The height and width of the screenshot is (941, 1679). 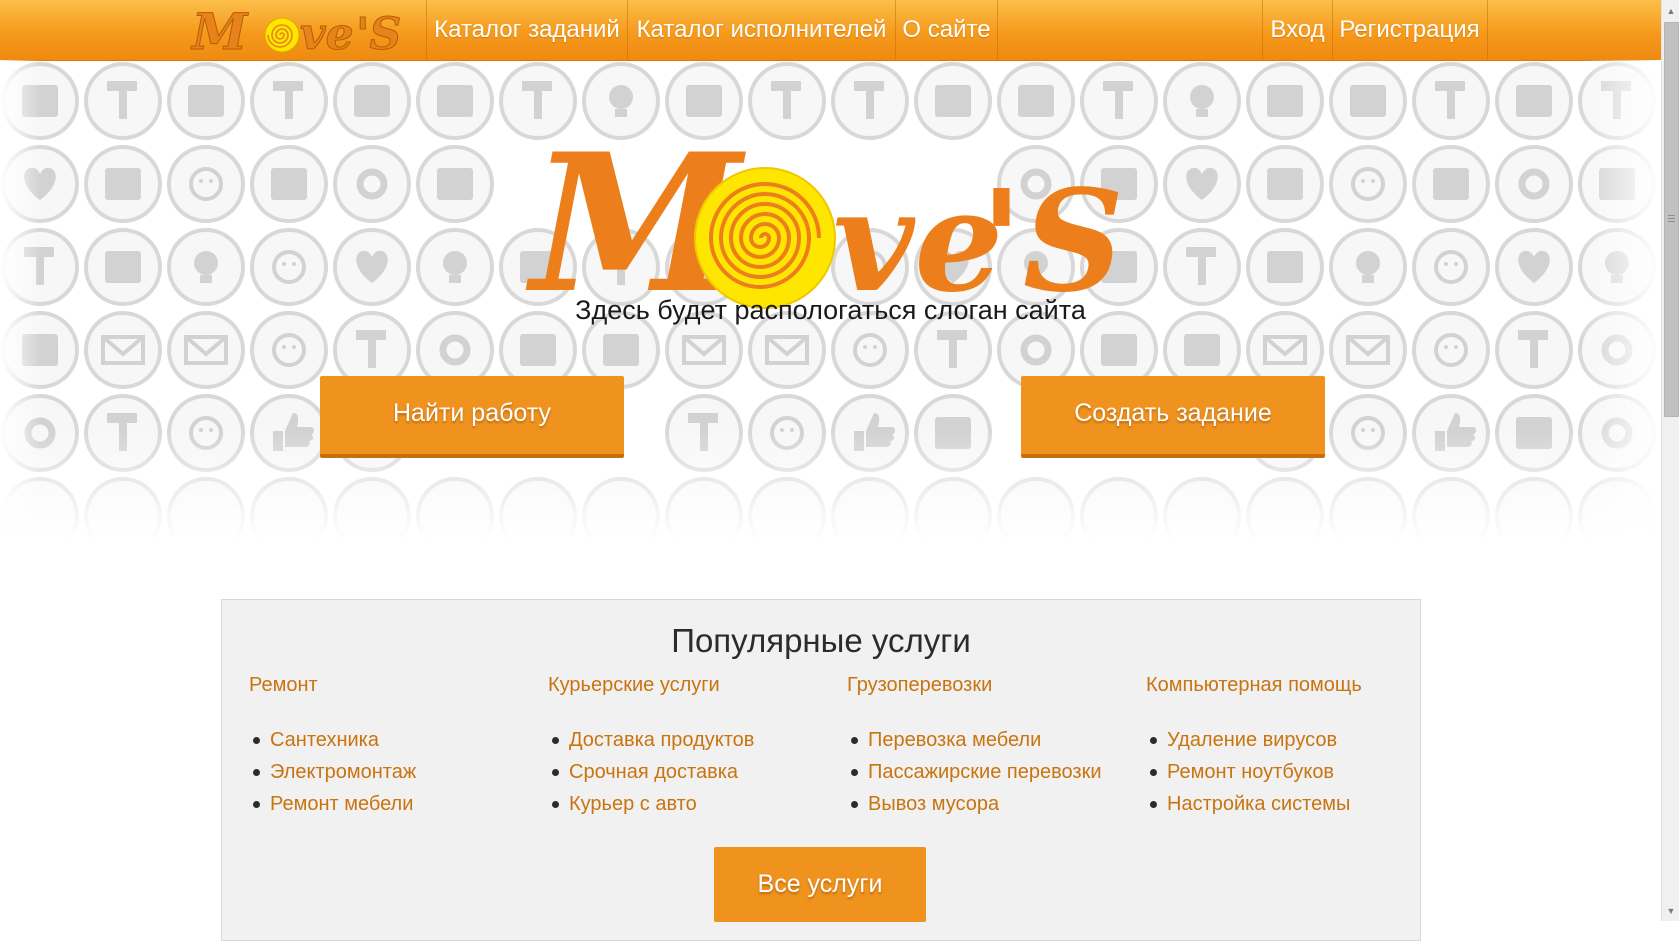 What do you see at coordinates (830, 310) in the screenshot?
I see `hero-slogan: Здесь будет распологаться слоган сайта` at bounding box center [830, 310].